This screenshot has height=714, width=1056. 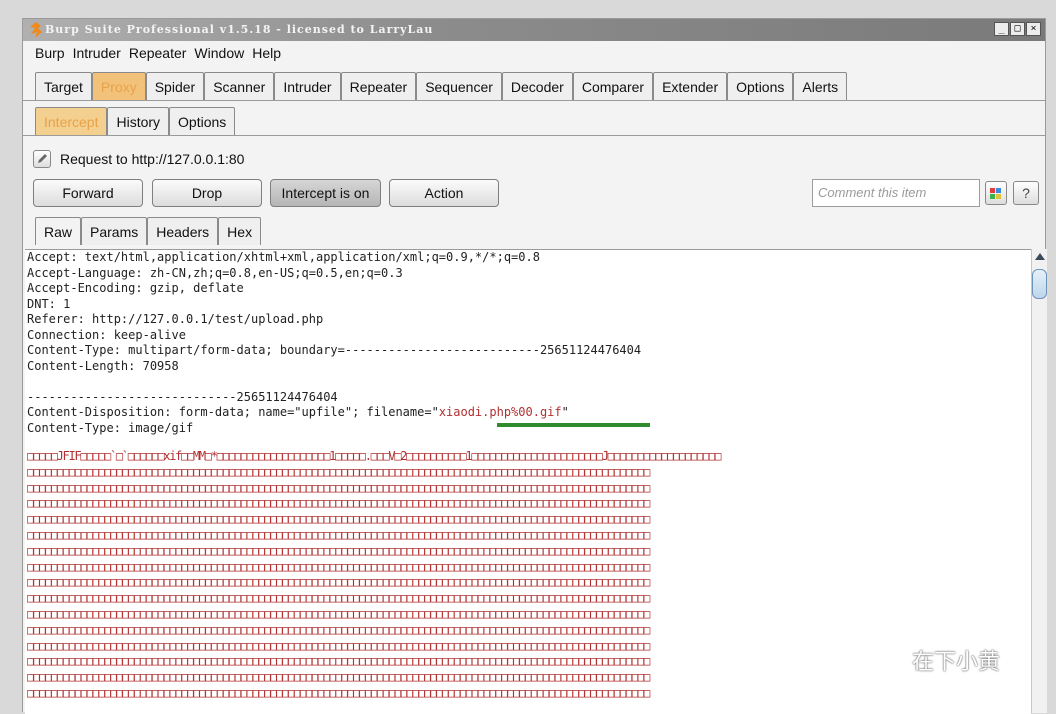 What do you see at coordinates (690, 86) in the screenshot?
I see `tab-extender: Extender` at bounding box center [690, 86].